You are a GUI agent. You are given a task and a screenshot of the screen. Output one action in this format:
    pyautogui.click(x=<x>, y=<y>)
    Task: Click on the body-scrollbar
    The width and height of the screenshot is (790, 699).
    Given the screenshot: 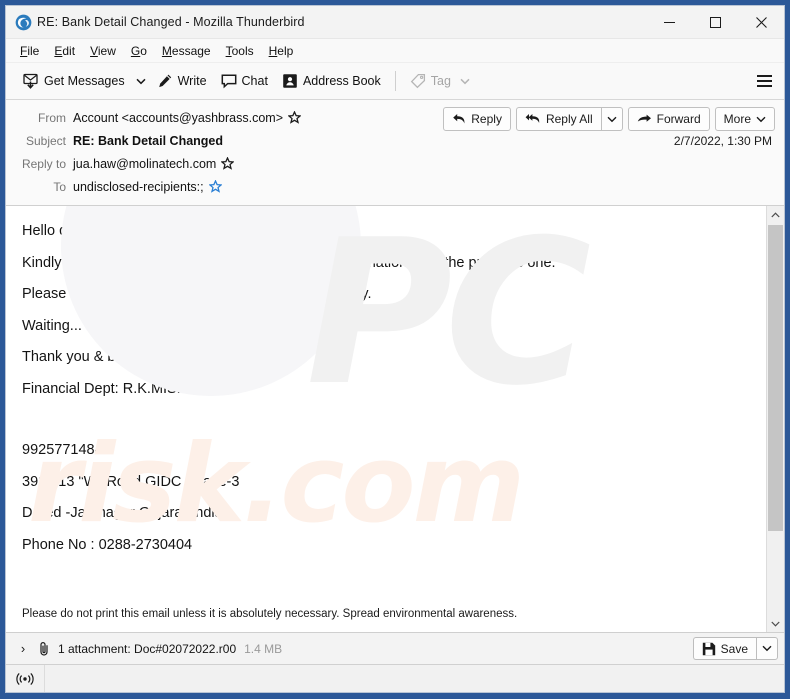 What is the action you would take?
    pyautogui.click(x=775, y=419)
    